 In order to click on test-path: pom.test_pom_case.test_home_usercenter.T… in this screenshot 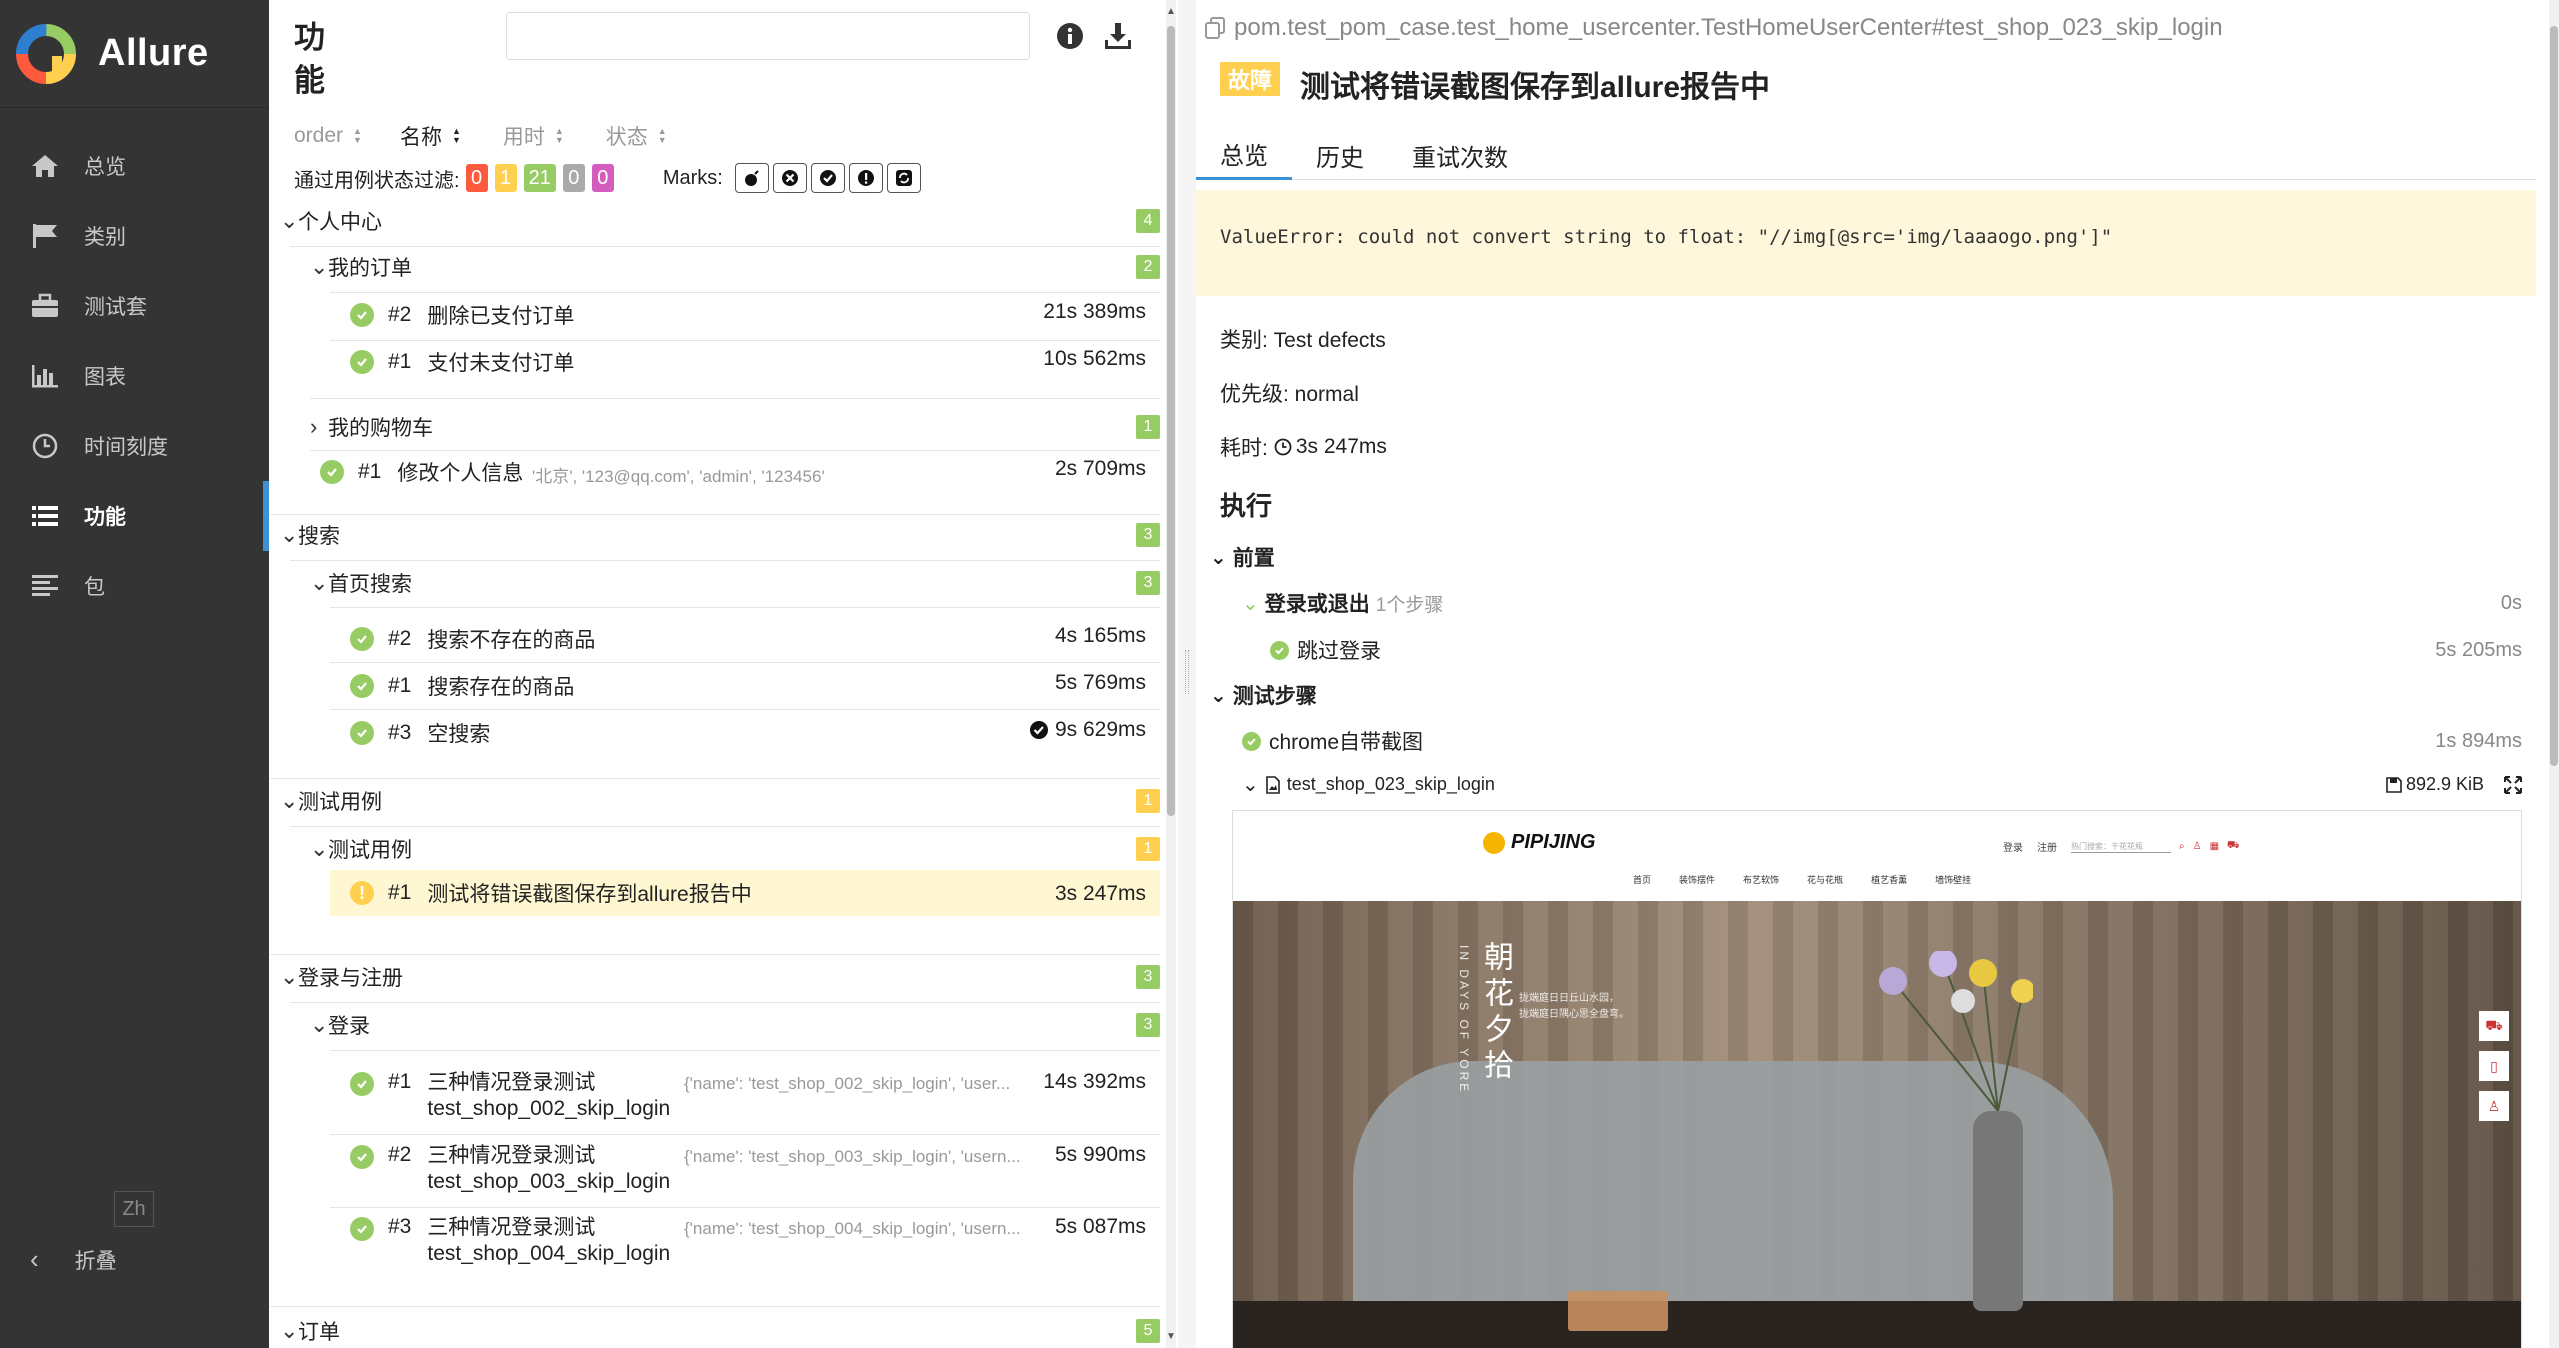, I will do `click(1713, 28)`.